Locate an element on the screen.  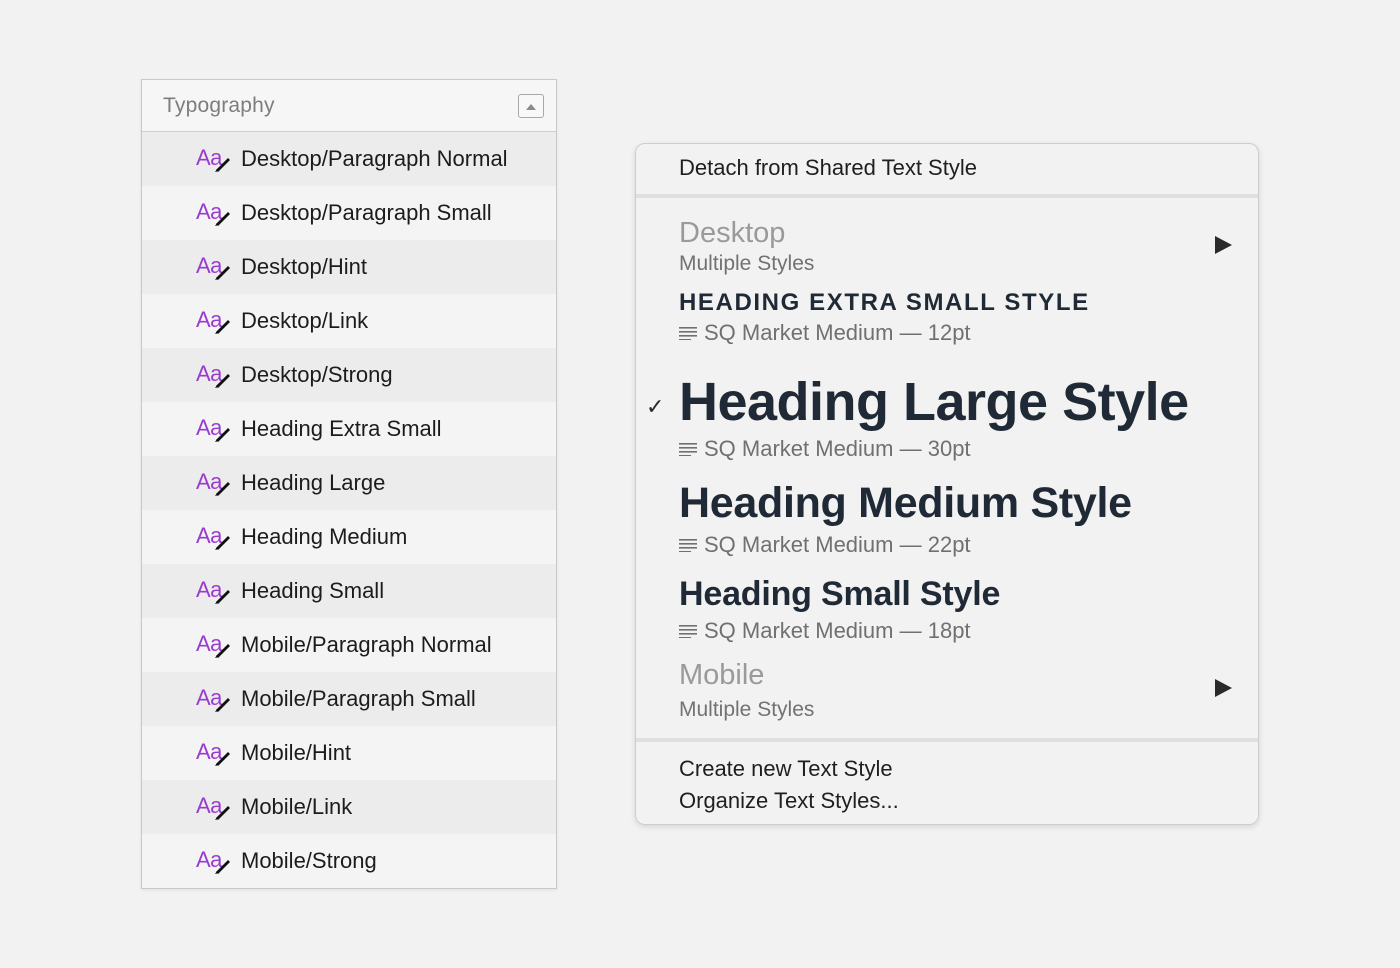
text-style-item: Aa Mobile/Strong is located at coordinates (349, 861).